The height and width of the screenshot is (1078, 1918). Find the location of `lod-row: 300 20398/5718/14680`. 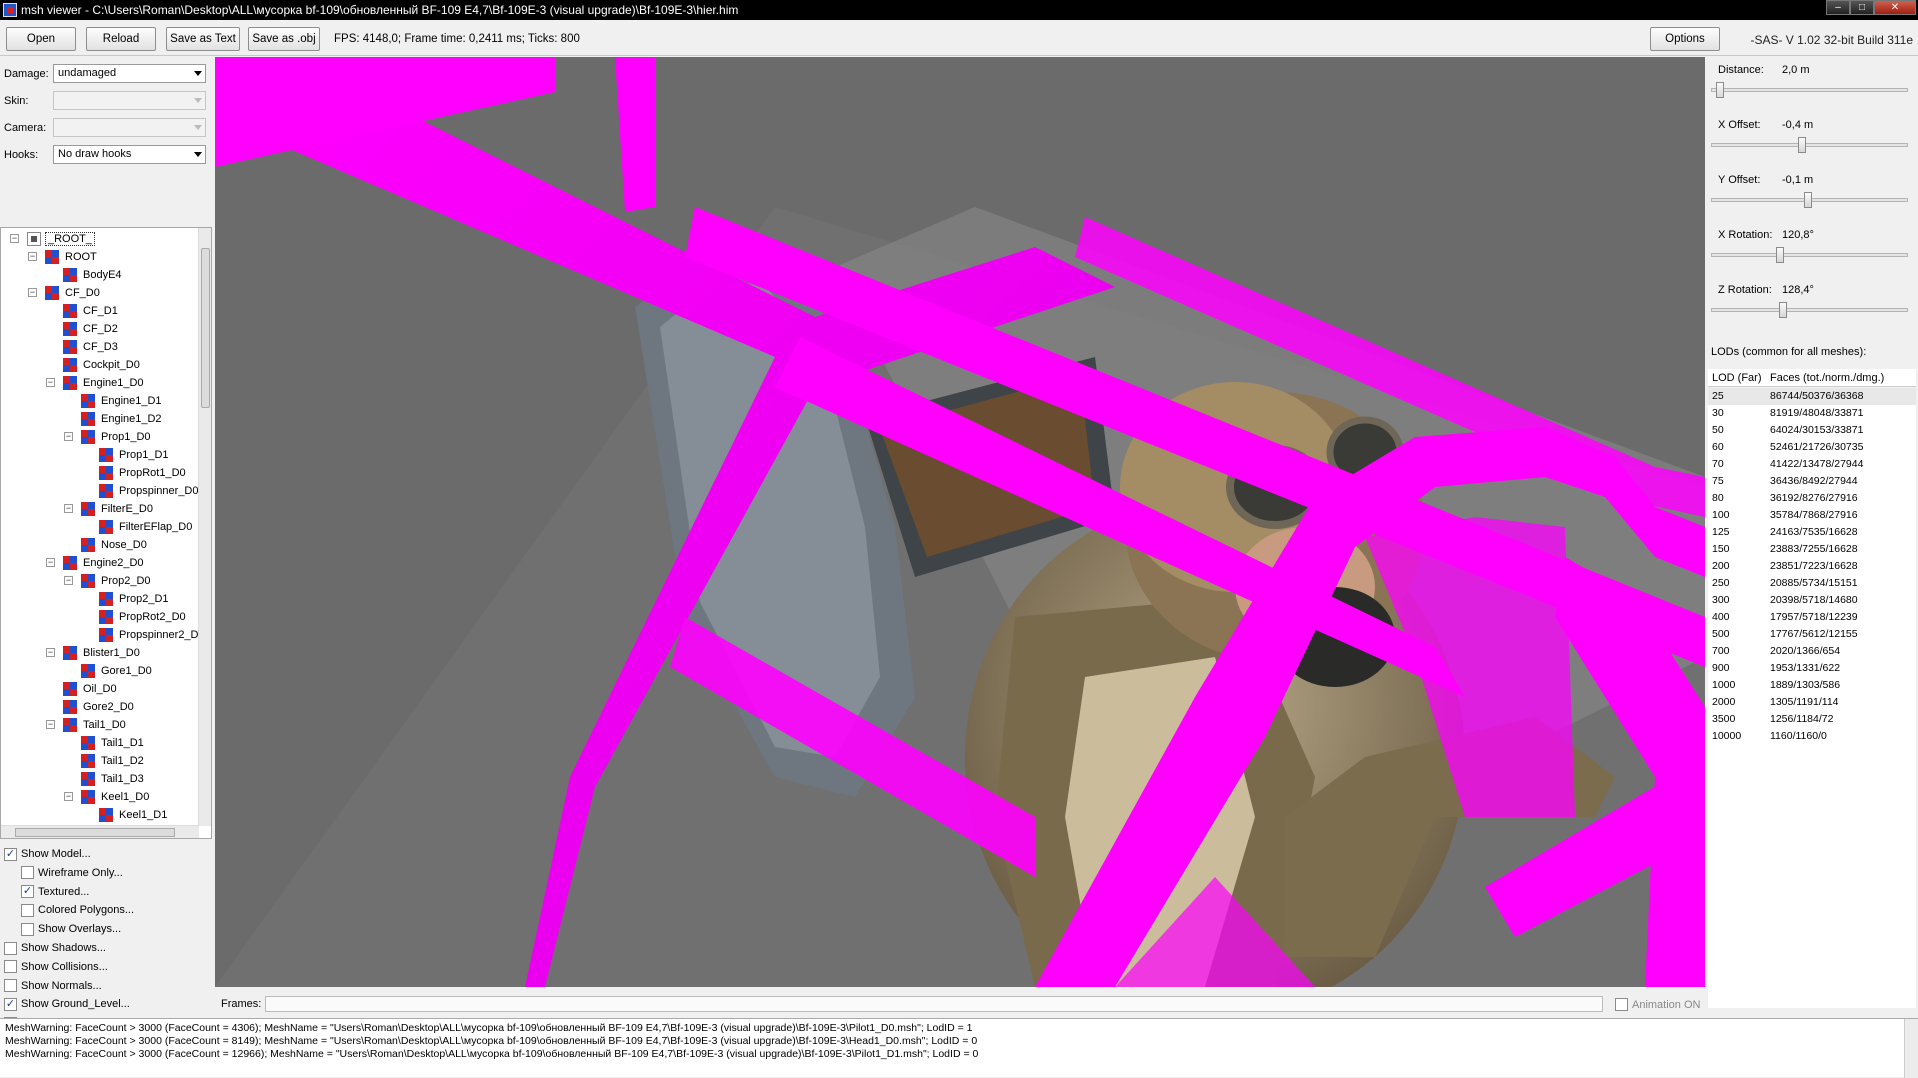

lod-row: 300 20398/5718/14680 is located at coordinates (1812, 600).